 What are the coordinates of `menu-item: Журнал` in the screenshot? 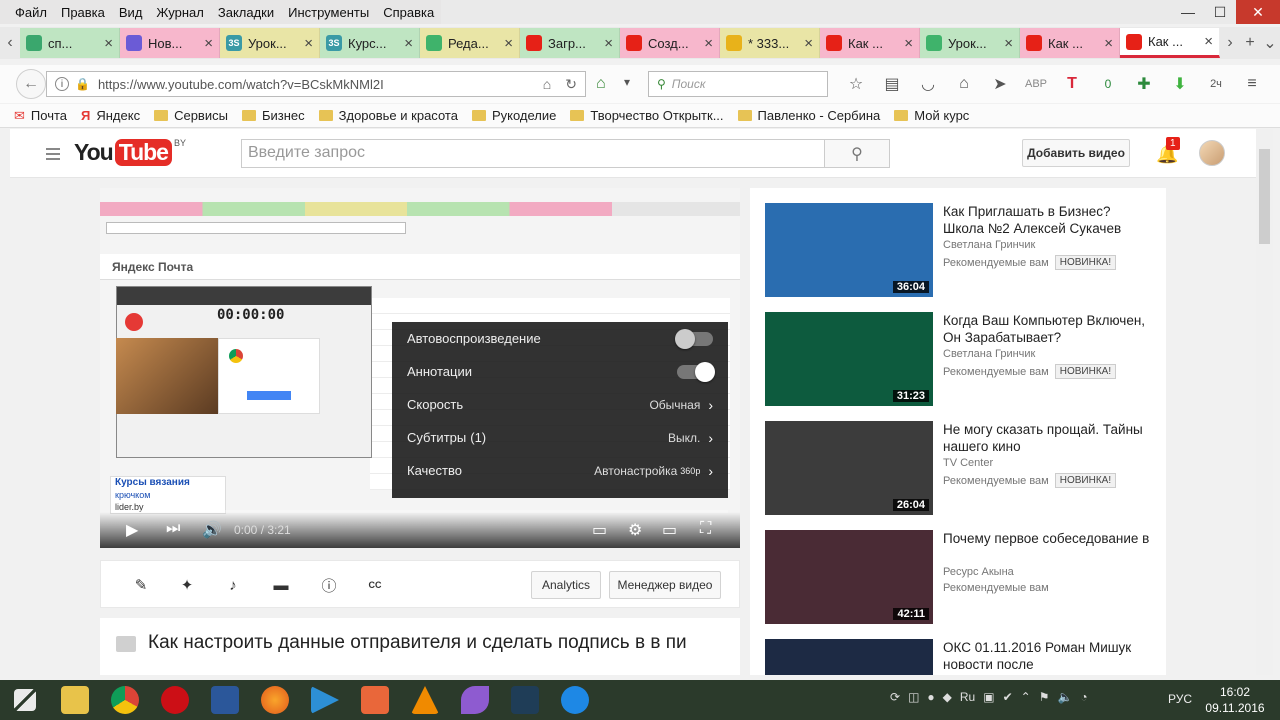 It's located at (179, 12).